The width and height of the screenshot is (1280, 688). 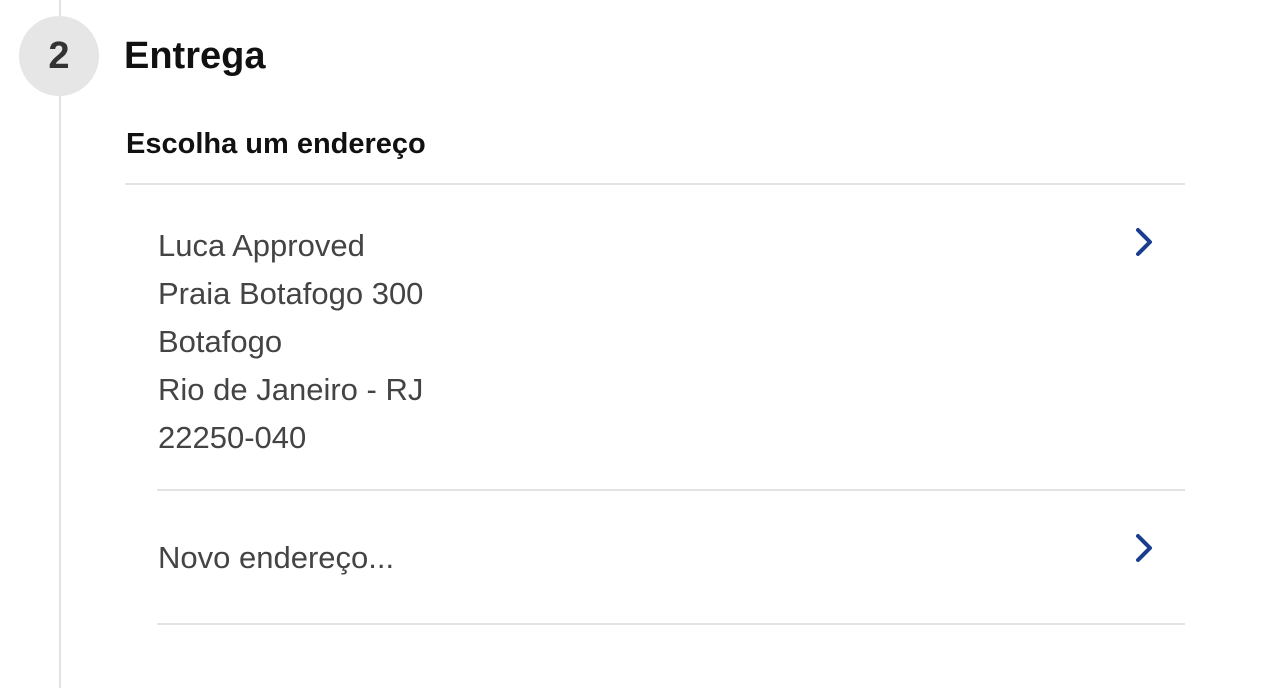 What do you see at coordinates (276, 144) in the screenshot?
I see `section-title: Escolha um endereço` at bounding box center [276, 144].